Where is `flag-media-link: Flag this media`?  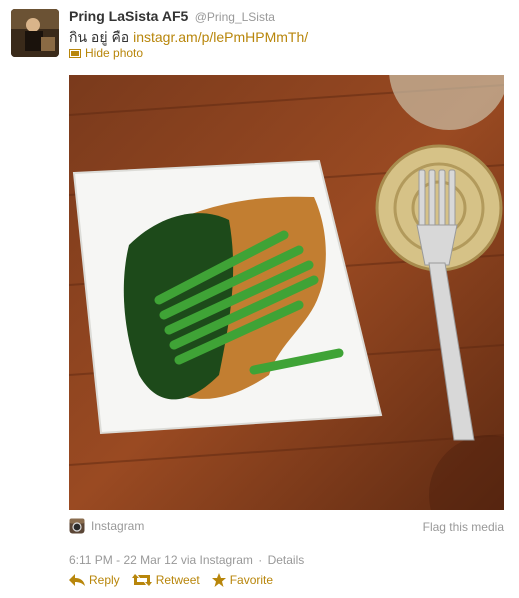 flag-media-link: Flag this media is located at coordinates (463, 527).